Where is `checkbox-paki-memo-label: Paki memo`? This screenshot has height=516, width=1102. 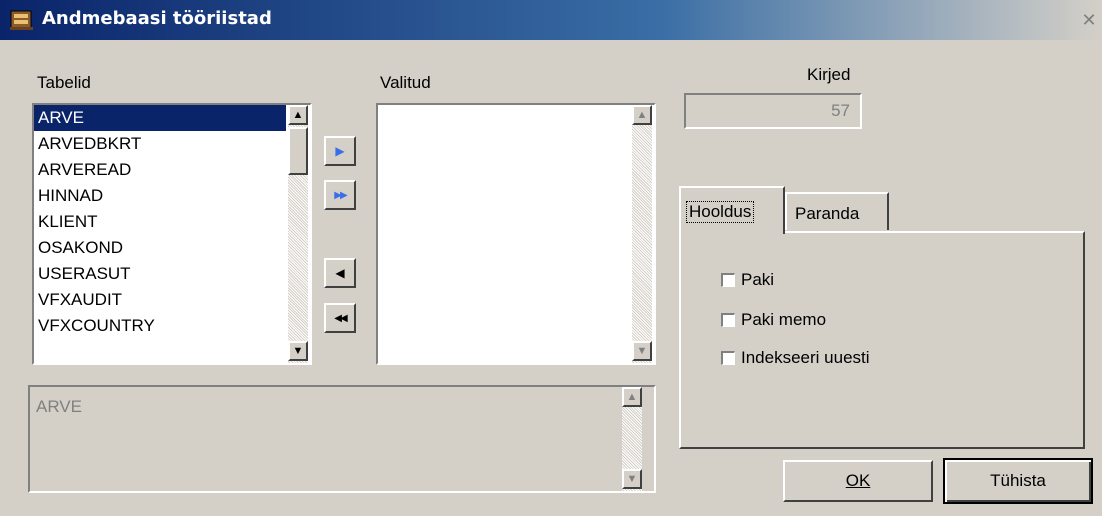
checkbox-paki-memo-label: Paki memo is located at coordinates (784, 319).